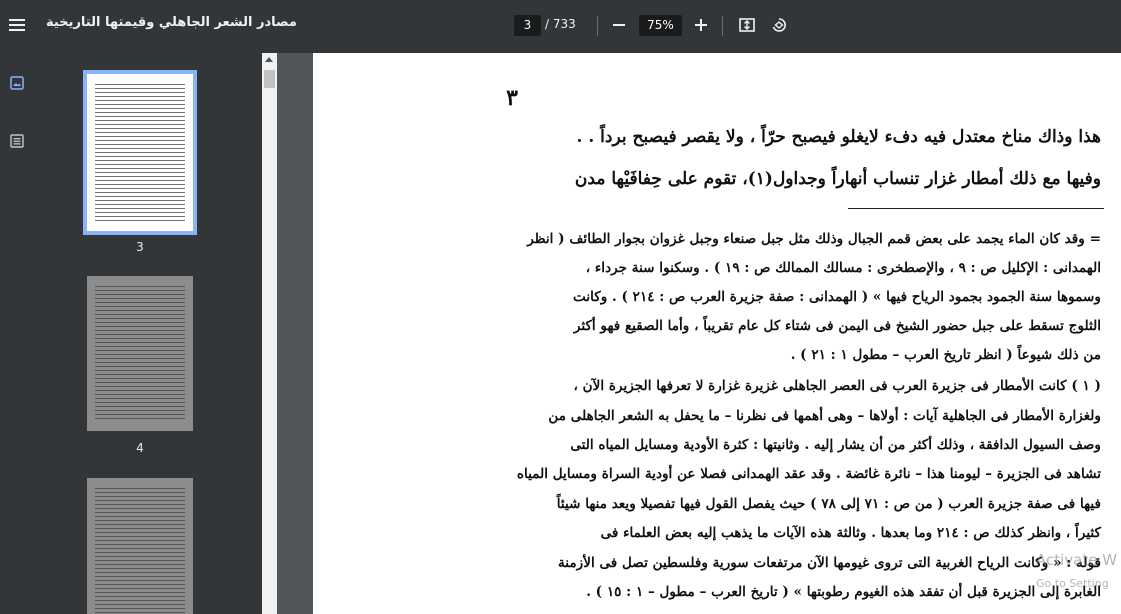 This screenshot has width=1121, height=614. I want to click on document-outline-icon, so click(17, 141).